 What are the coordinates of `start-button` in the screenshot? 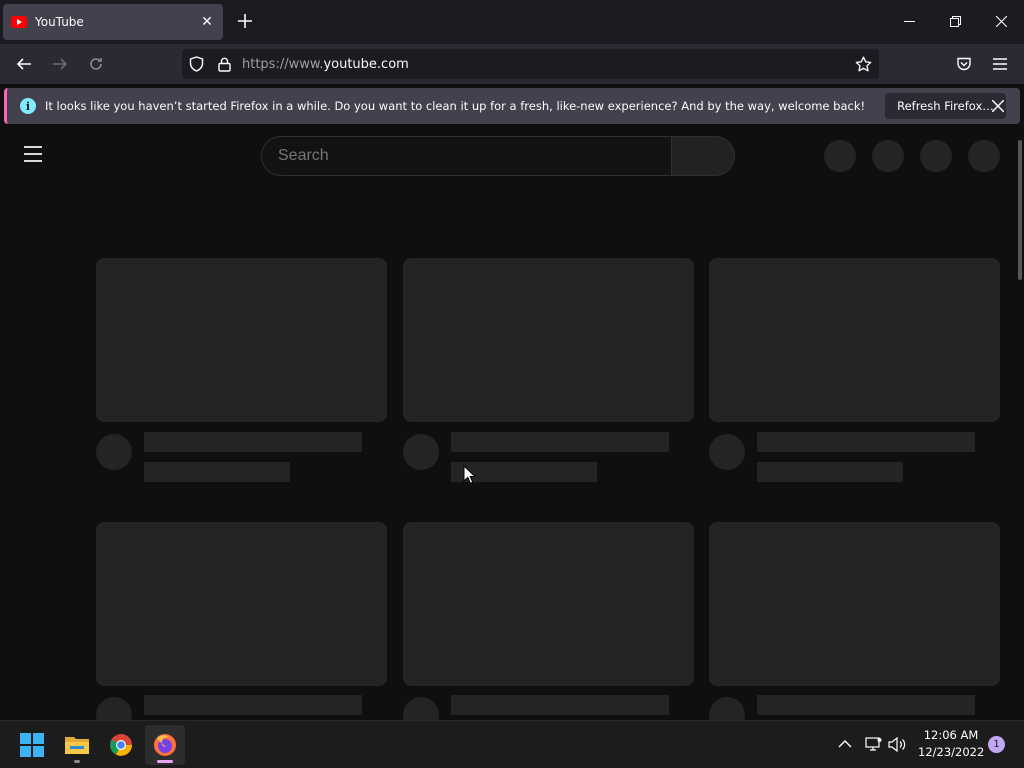 It's located at (32, 745).